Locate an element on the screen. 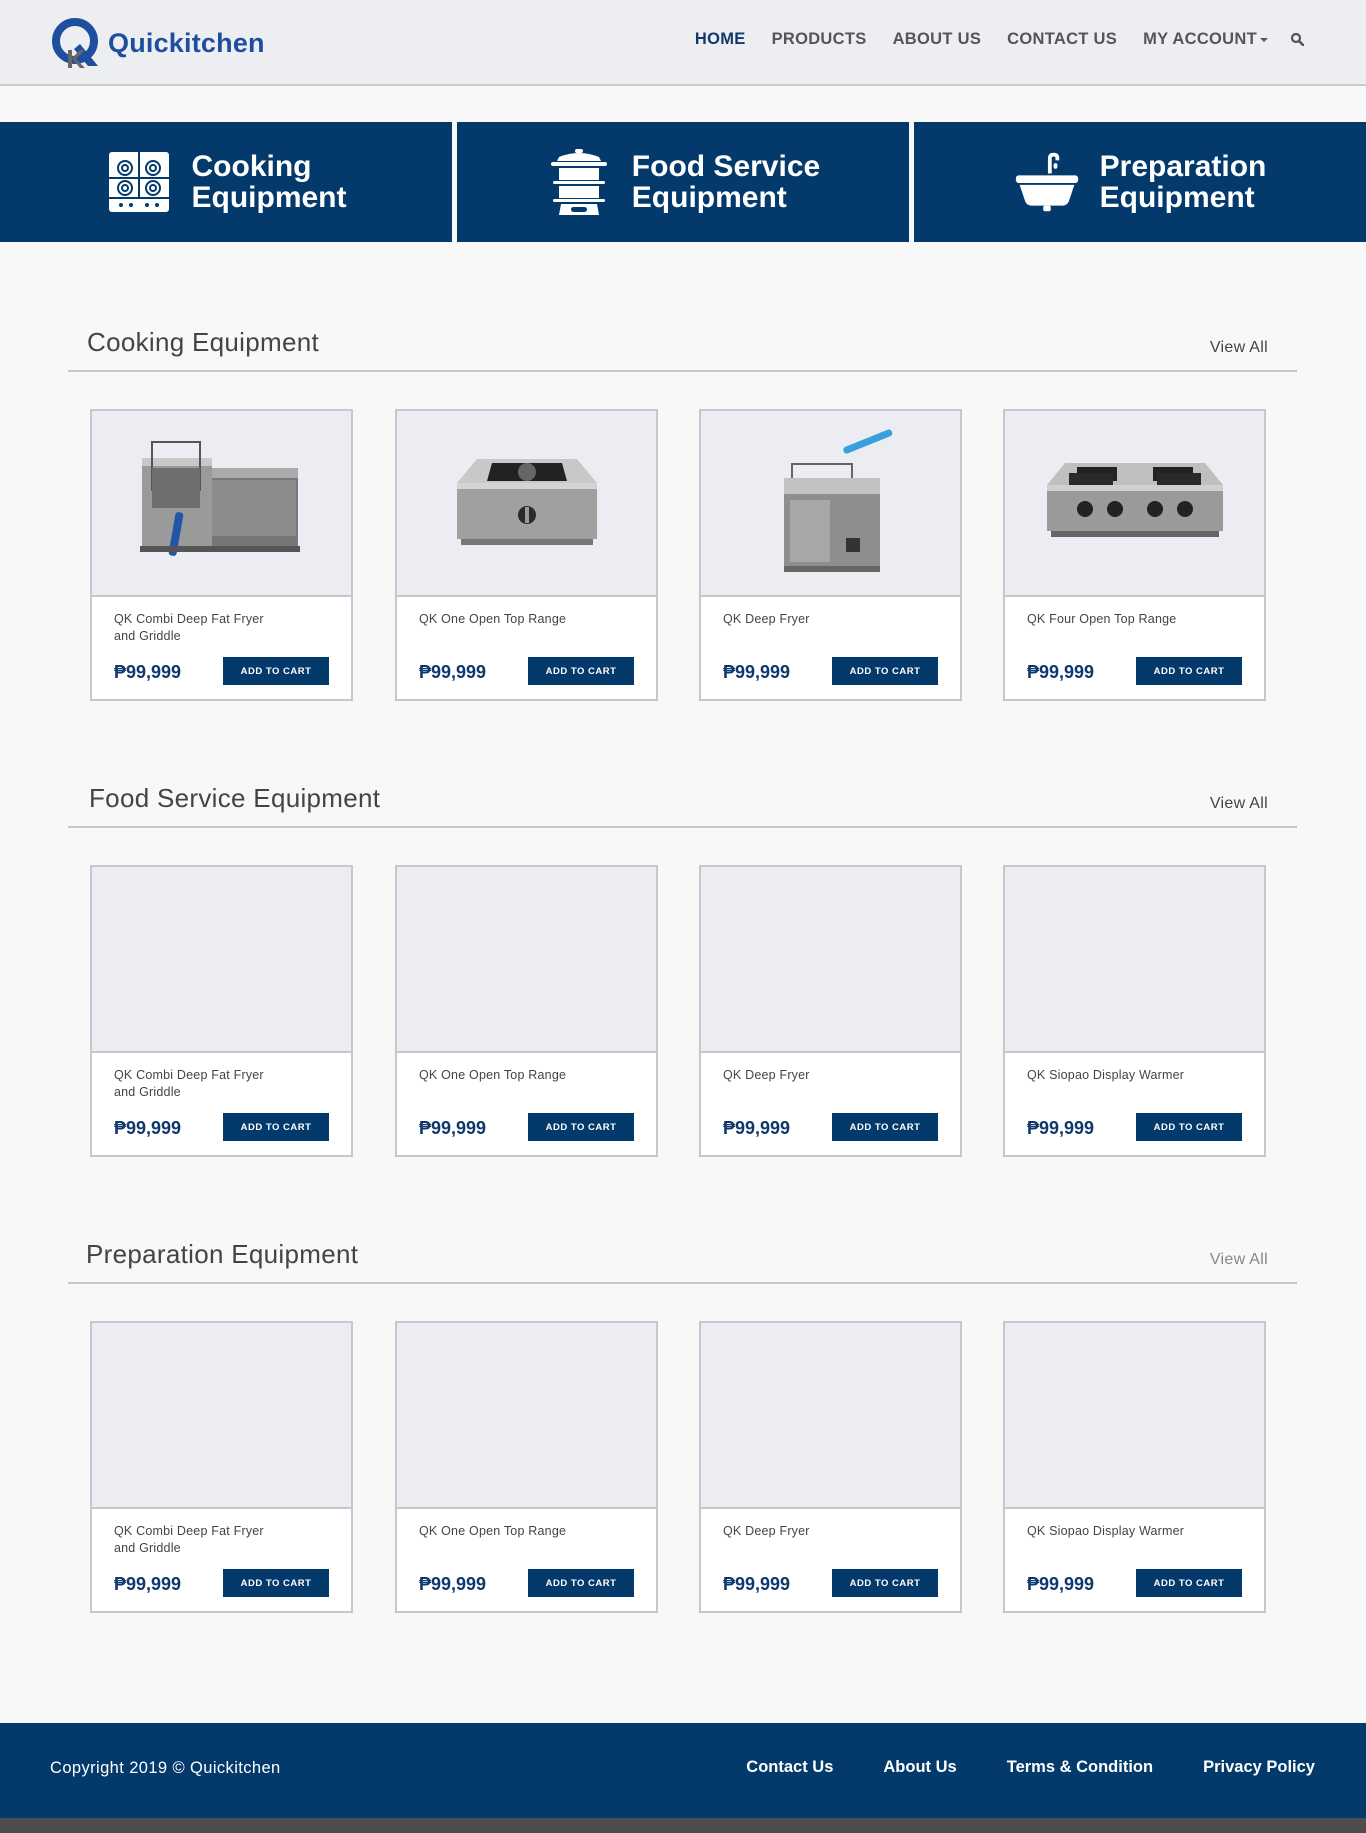  footer-link-contact-us: Contact Us is located at coordinates (789, 1767).